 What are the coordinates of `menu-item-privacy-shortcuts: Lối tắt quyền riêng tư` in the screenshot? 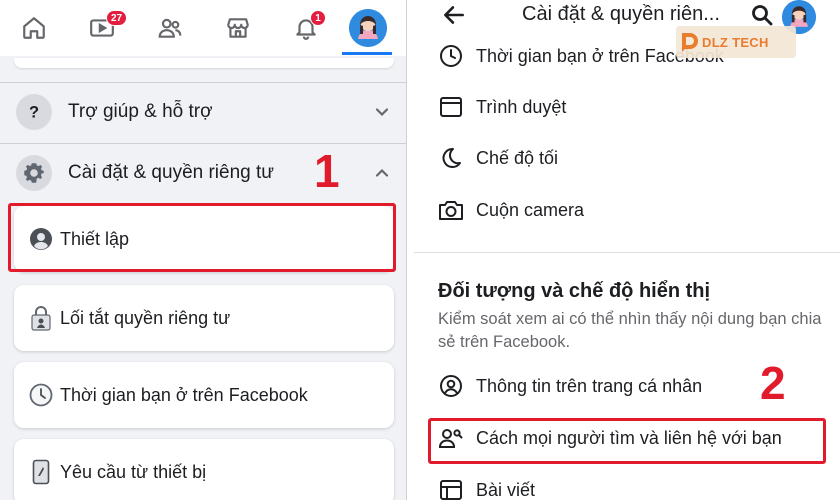 It's located at (204, 318).